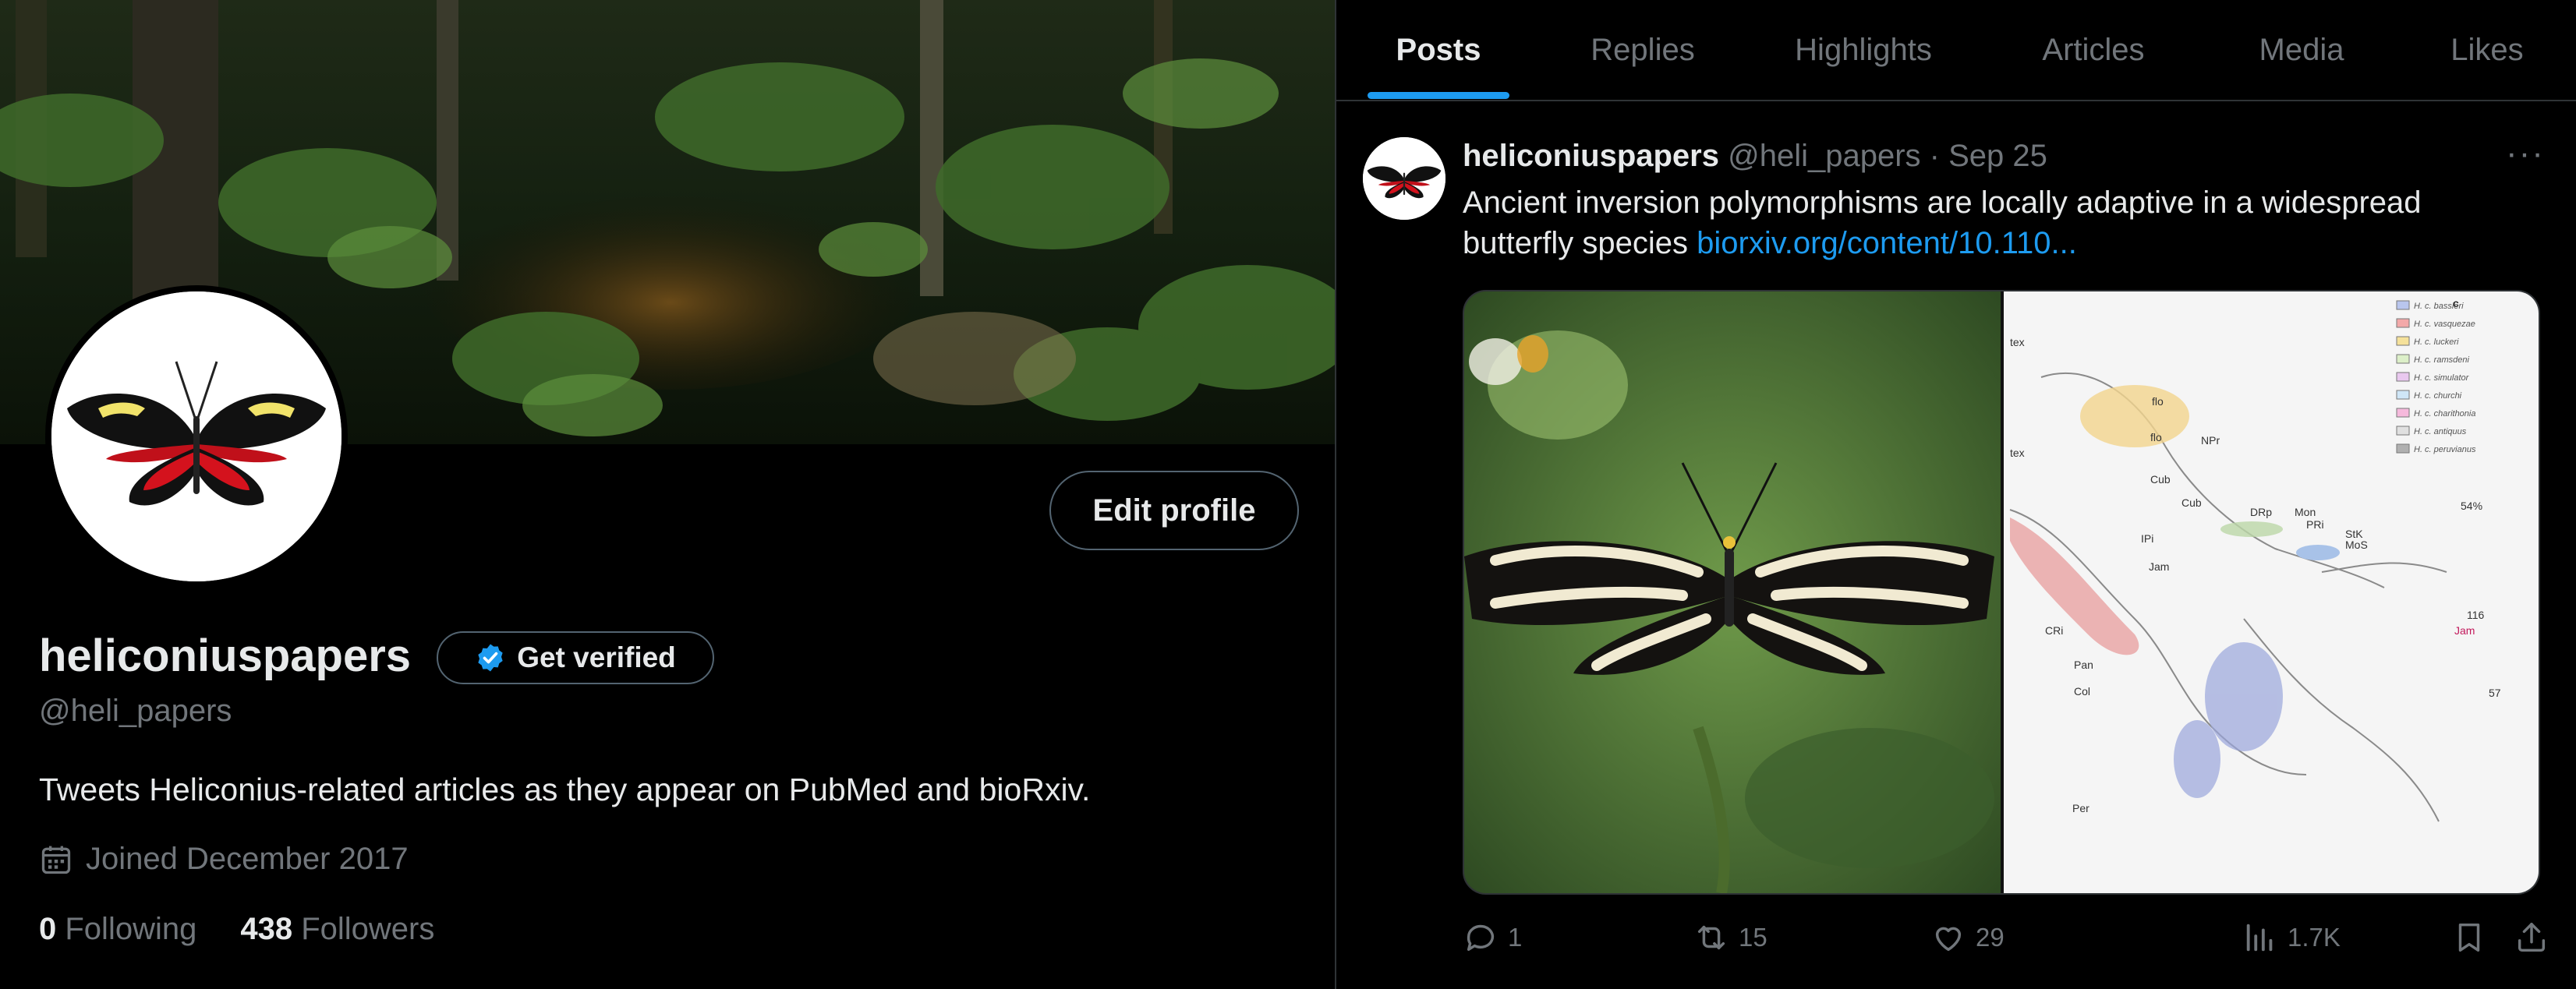 The height and width of the screenshot is (989, 2576). What do you see at coordinates (2438, 396) in the screenshot?
I see `legend-label: H. c. churchi` at bounding box center [2438, 396].